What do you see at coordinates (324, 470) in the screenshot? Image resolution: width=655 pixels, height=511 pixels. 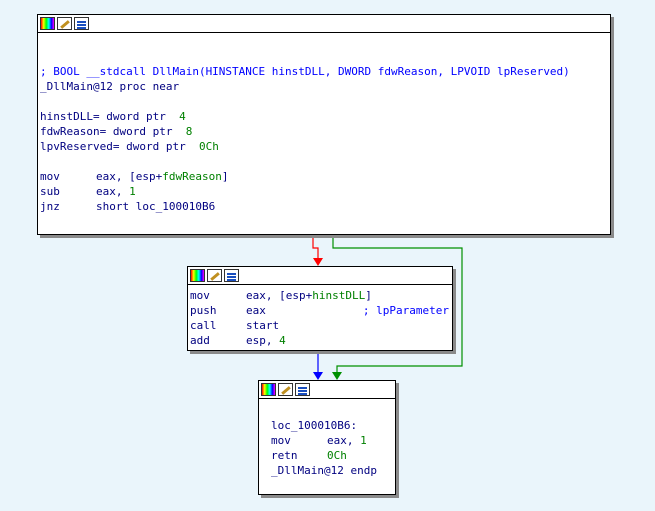 I see `endp-line: _DllMain@12 endp` at bounding box center [324, 470].